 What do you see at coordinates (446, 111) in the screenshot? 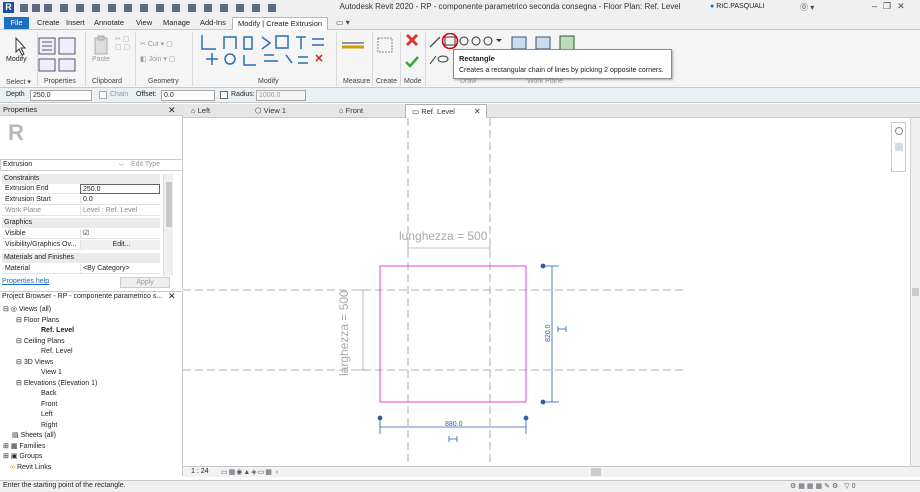
I see `view-tab-ref-level: ▭ Ref. Level ✕` at bounding box center [446, 111].